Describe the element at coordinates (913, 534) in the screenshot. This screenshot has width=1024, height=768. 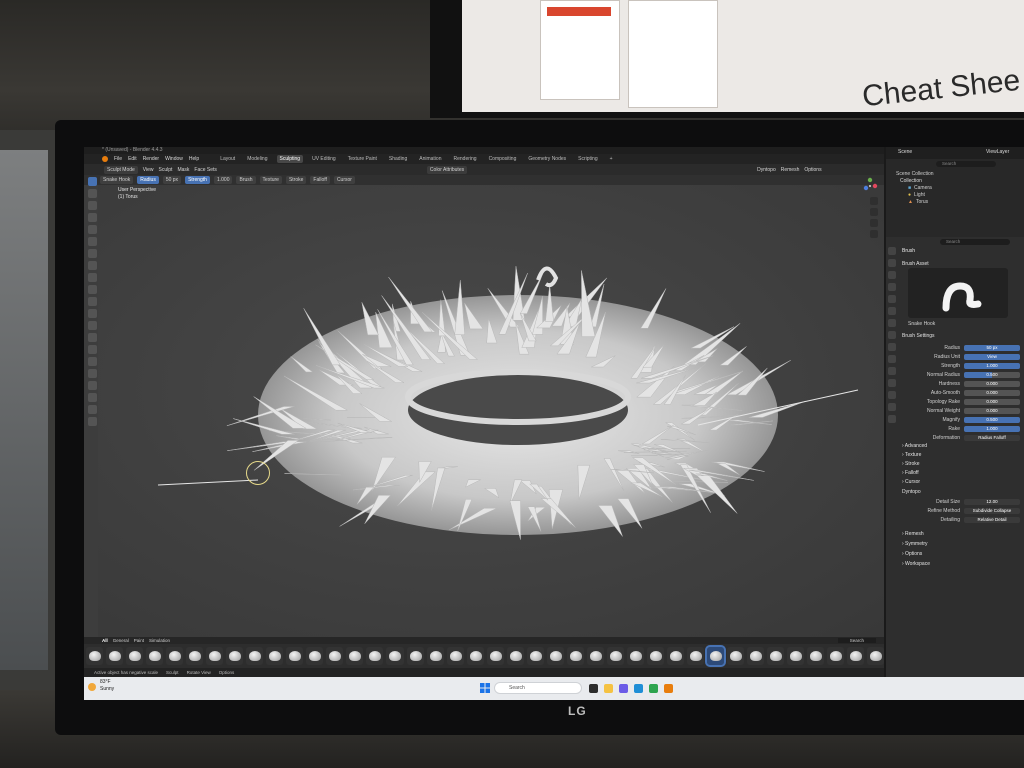
I see `collapsed-section: › Remesh` at that location.